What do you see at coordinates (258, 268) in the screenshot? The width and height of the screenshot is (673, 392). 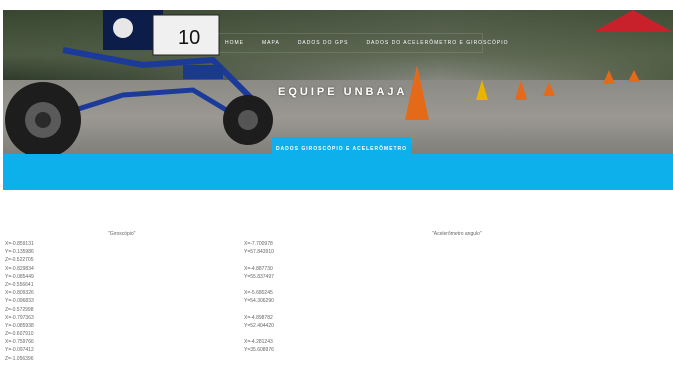 I see `accel-line: X=-4.887730` at bounding box center [258, 268].